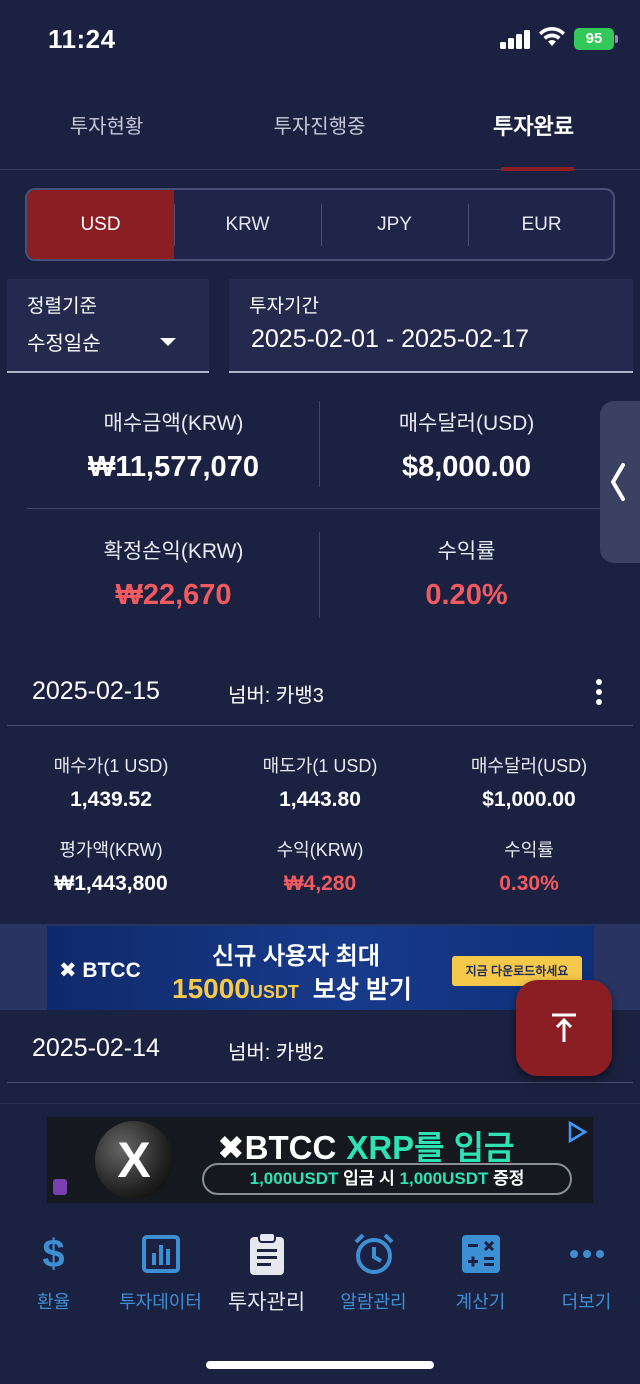 Image resolution: width=640 pixels, height=1384 pixels. I want to click on realized-label: 확정손익(KRW), so click(173, 551).